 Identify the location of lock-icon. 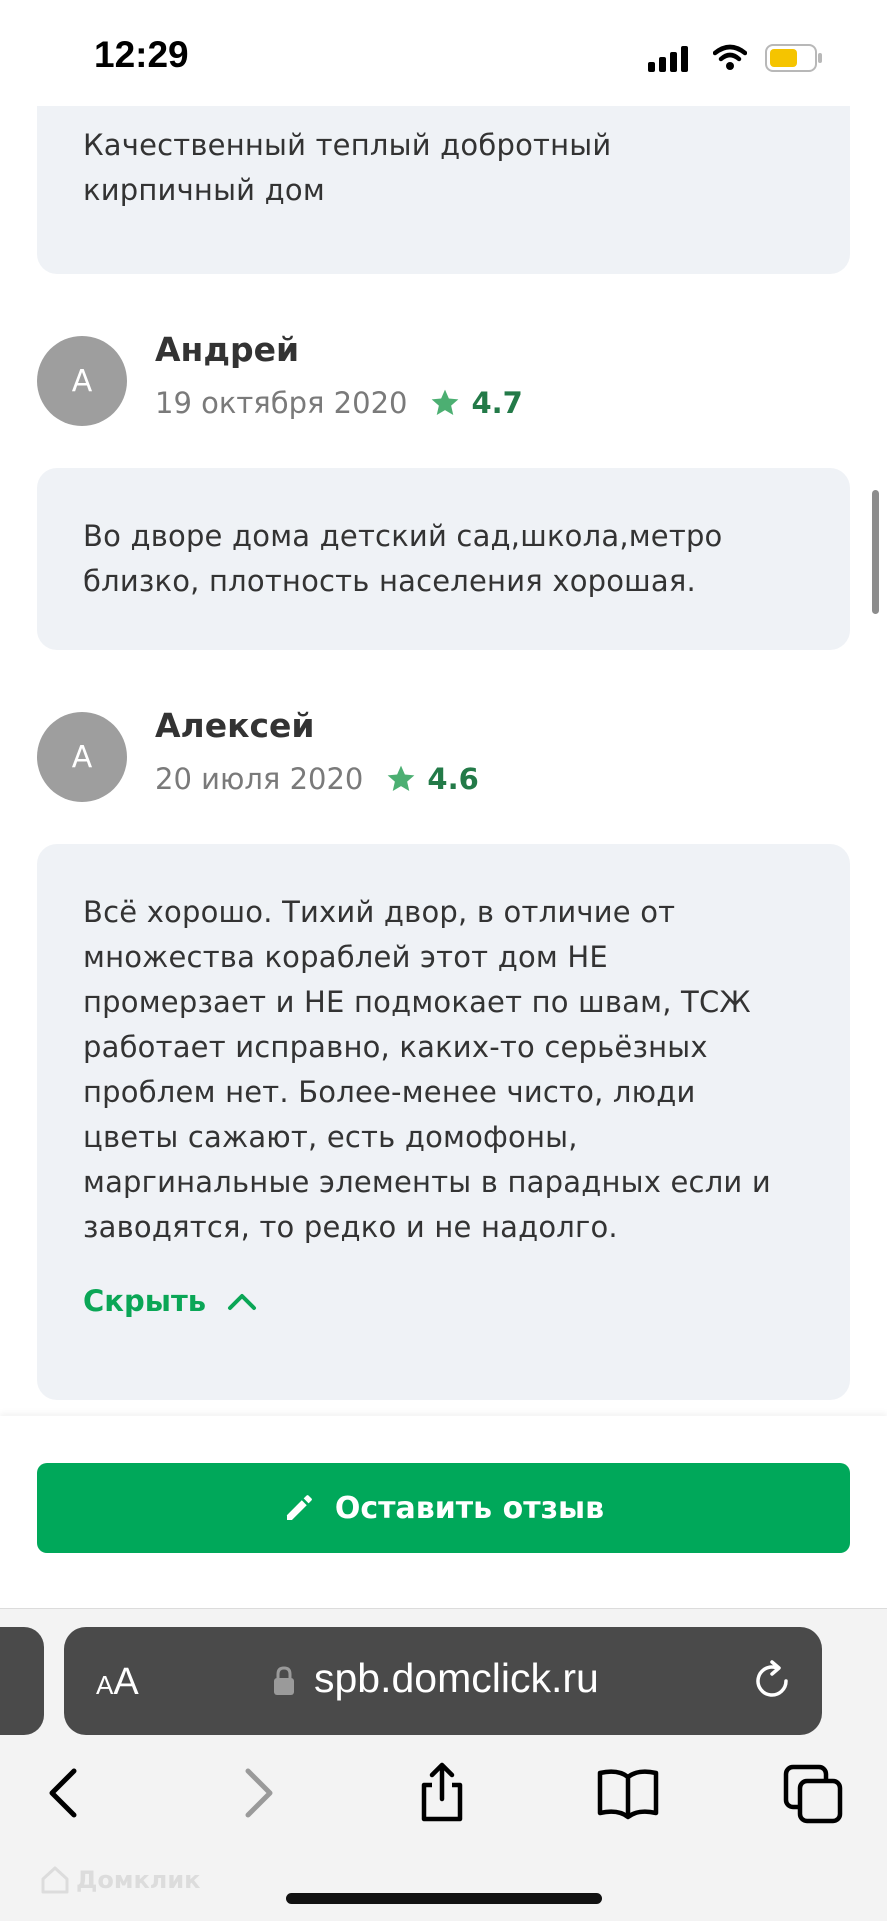
(284, 1680).